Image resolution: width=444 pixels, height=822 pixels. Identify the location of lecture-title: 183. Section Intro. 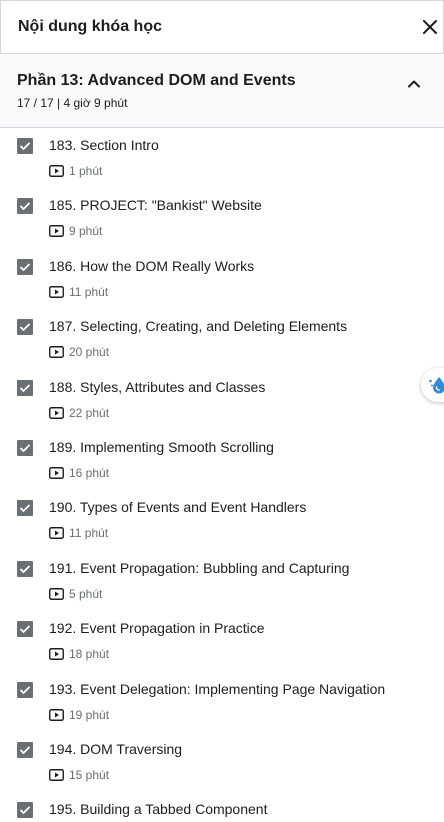
(104, 145).